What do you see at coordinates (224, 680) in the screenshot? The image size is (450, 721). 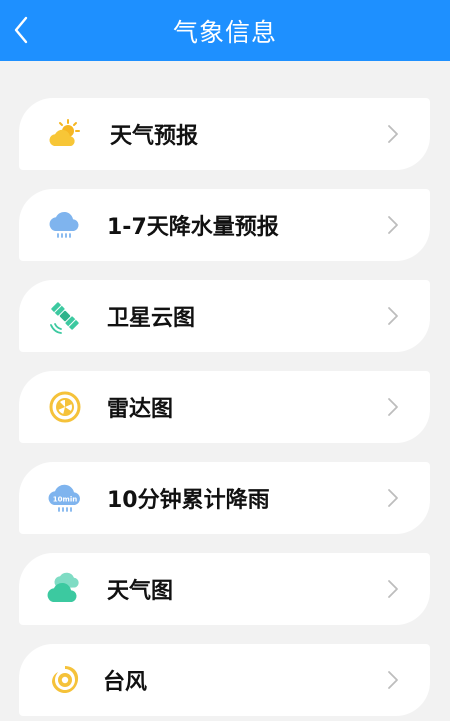 I see `menu-item-typhoon: 台风` at bounding box center [224, 680].